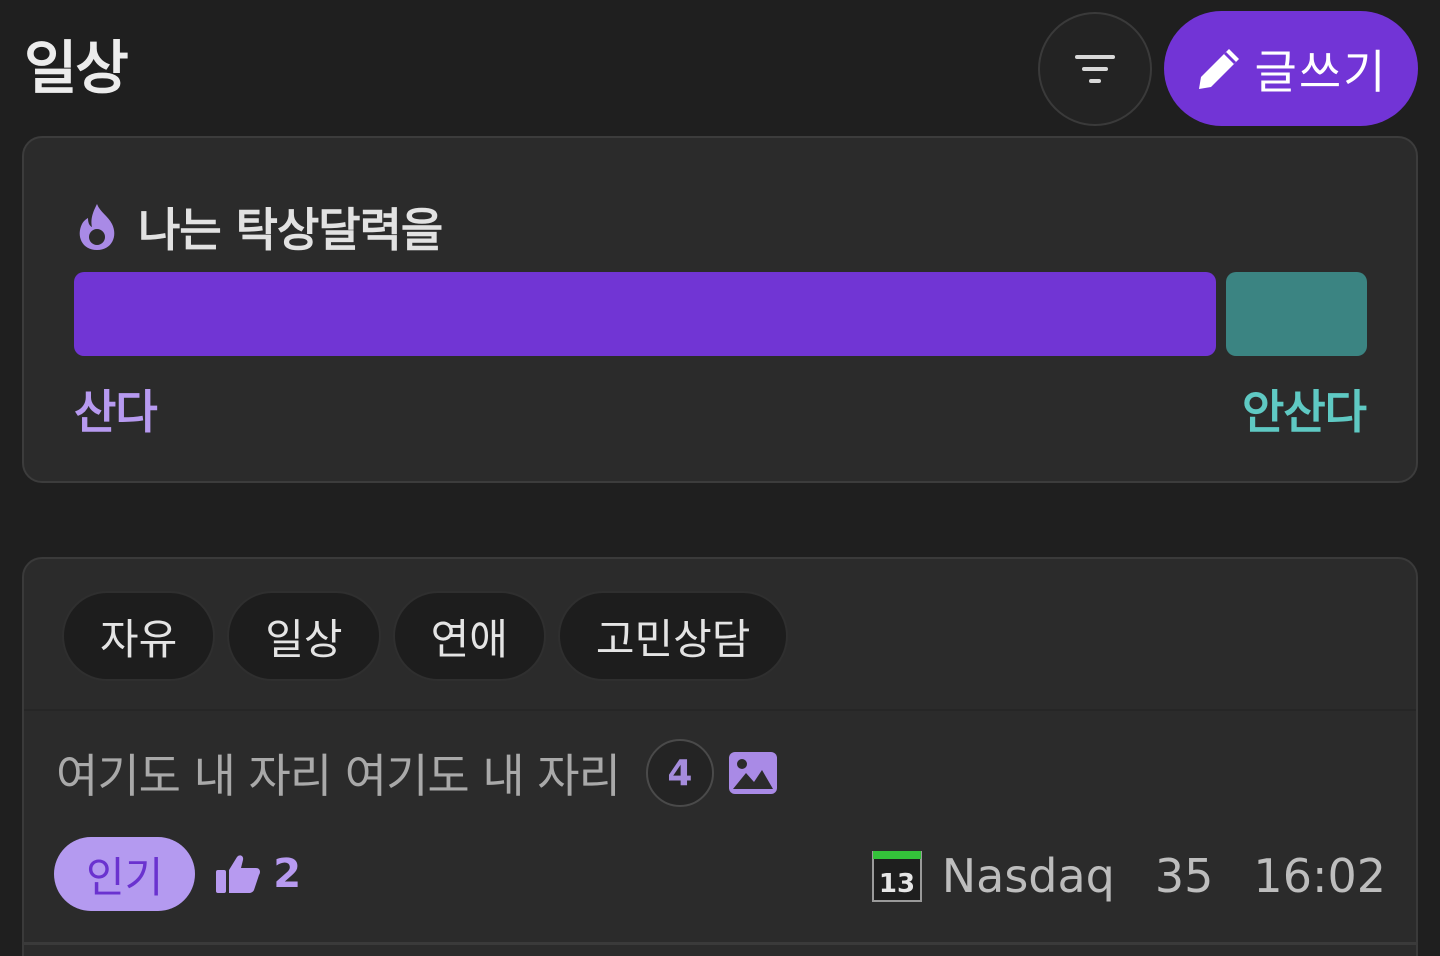 This screenshot has width=1440, height=956. I want to click on calendar-icon: 13, so click(896, 876).